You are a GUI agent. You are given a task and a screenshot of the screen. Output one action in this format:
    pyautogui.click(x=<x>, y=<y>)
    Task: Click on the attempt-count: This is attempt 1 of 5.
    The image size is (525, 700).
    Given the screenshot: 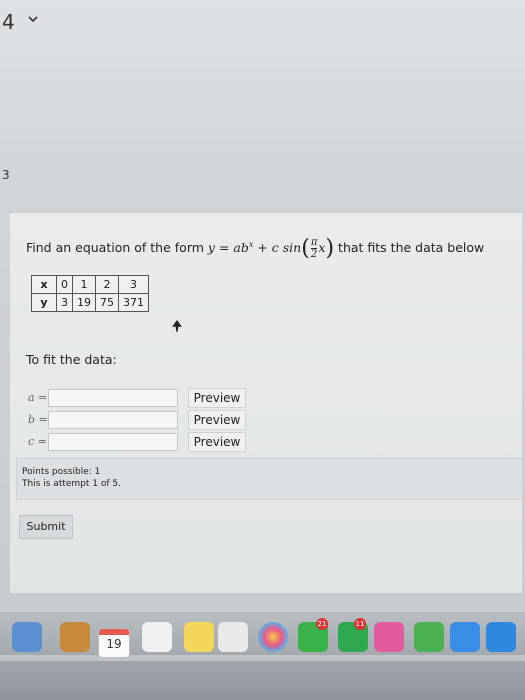 What is the action you would take?
    pyautogui.click(x=71, y=484)
    